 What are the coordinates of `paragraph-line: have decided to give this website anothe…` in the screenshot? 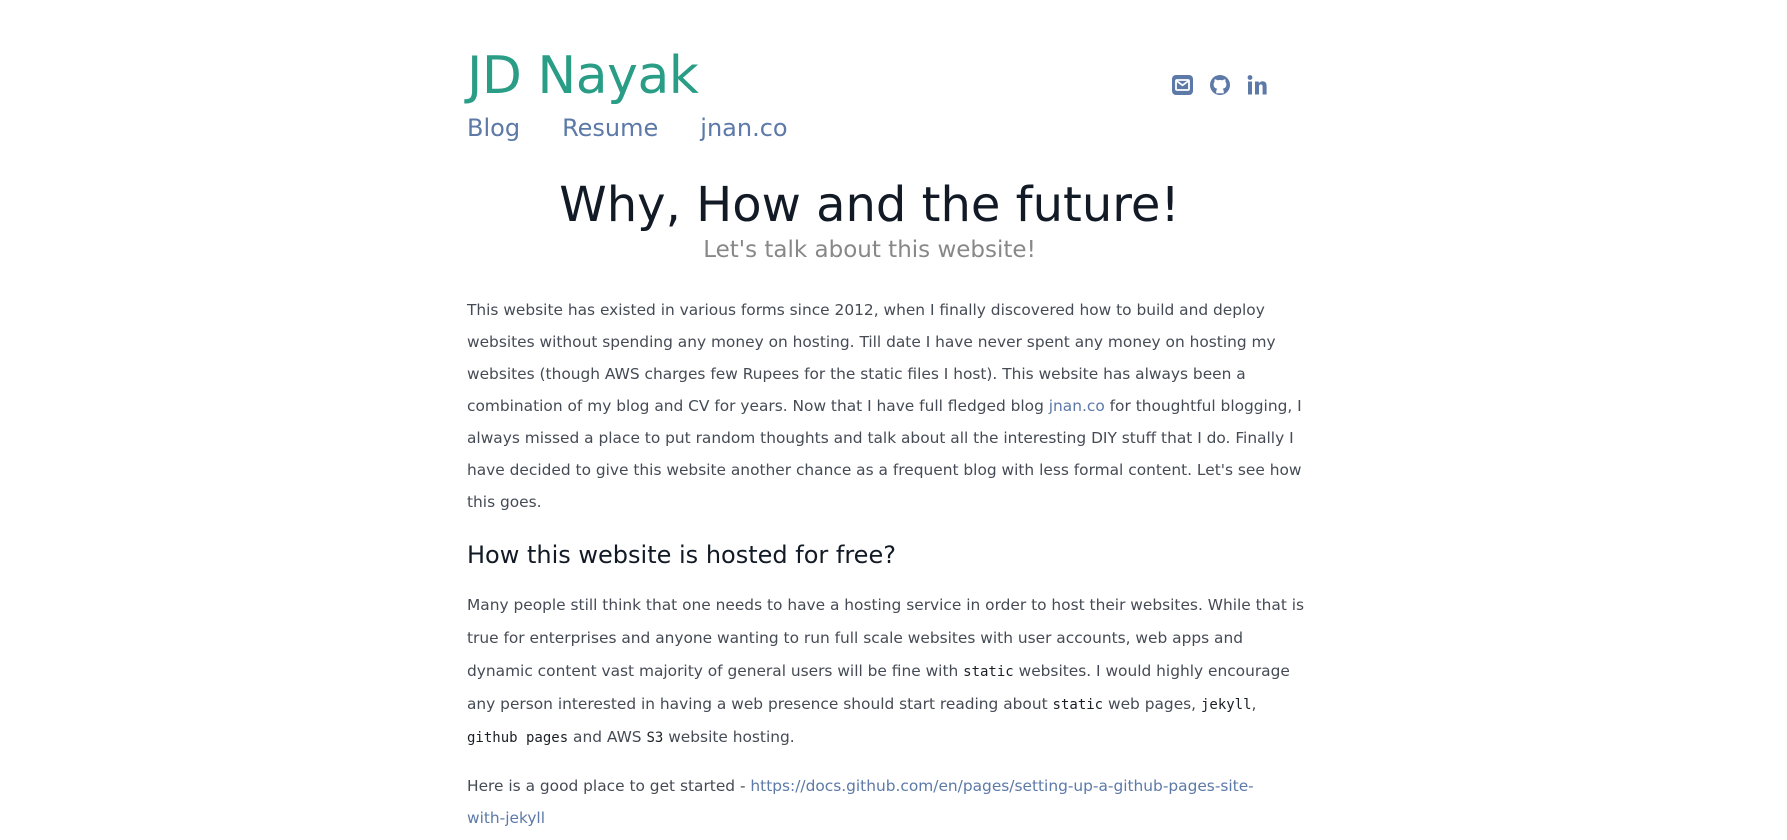 It's located at (884, 470).